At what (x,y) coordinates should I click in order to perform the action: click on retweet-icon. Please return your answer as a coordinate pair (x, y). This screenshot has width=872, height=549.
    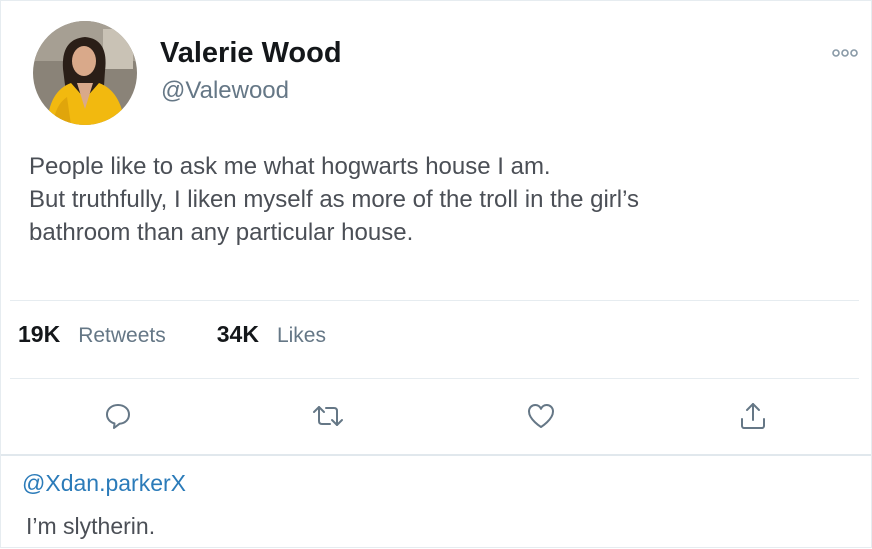
    Looking at the image, I should click on (328, 416).